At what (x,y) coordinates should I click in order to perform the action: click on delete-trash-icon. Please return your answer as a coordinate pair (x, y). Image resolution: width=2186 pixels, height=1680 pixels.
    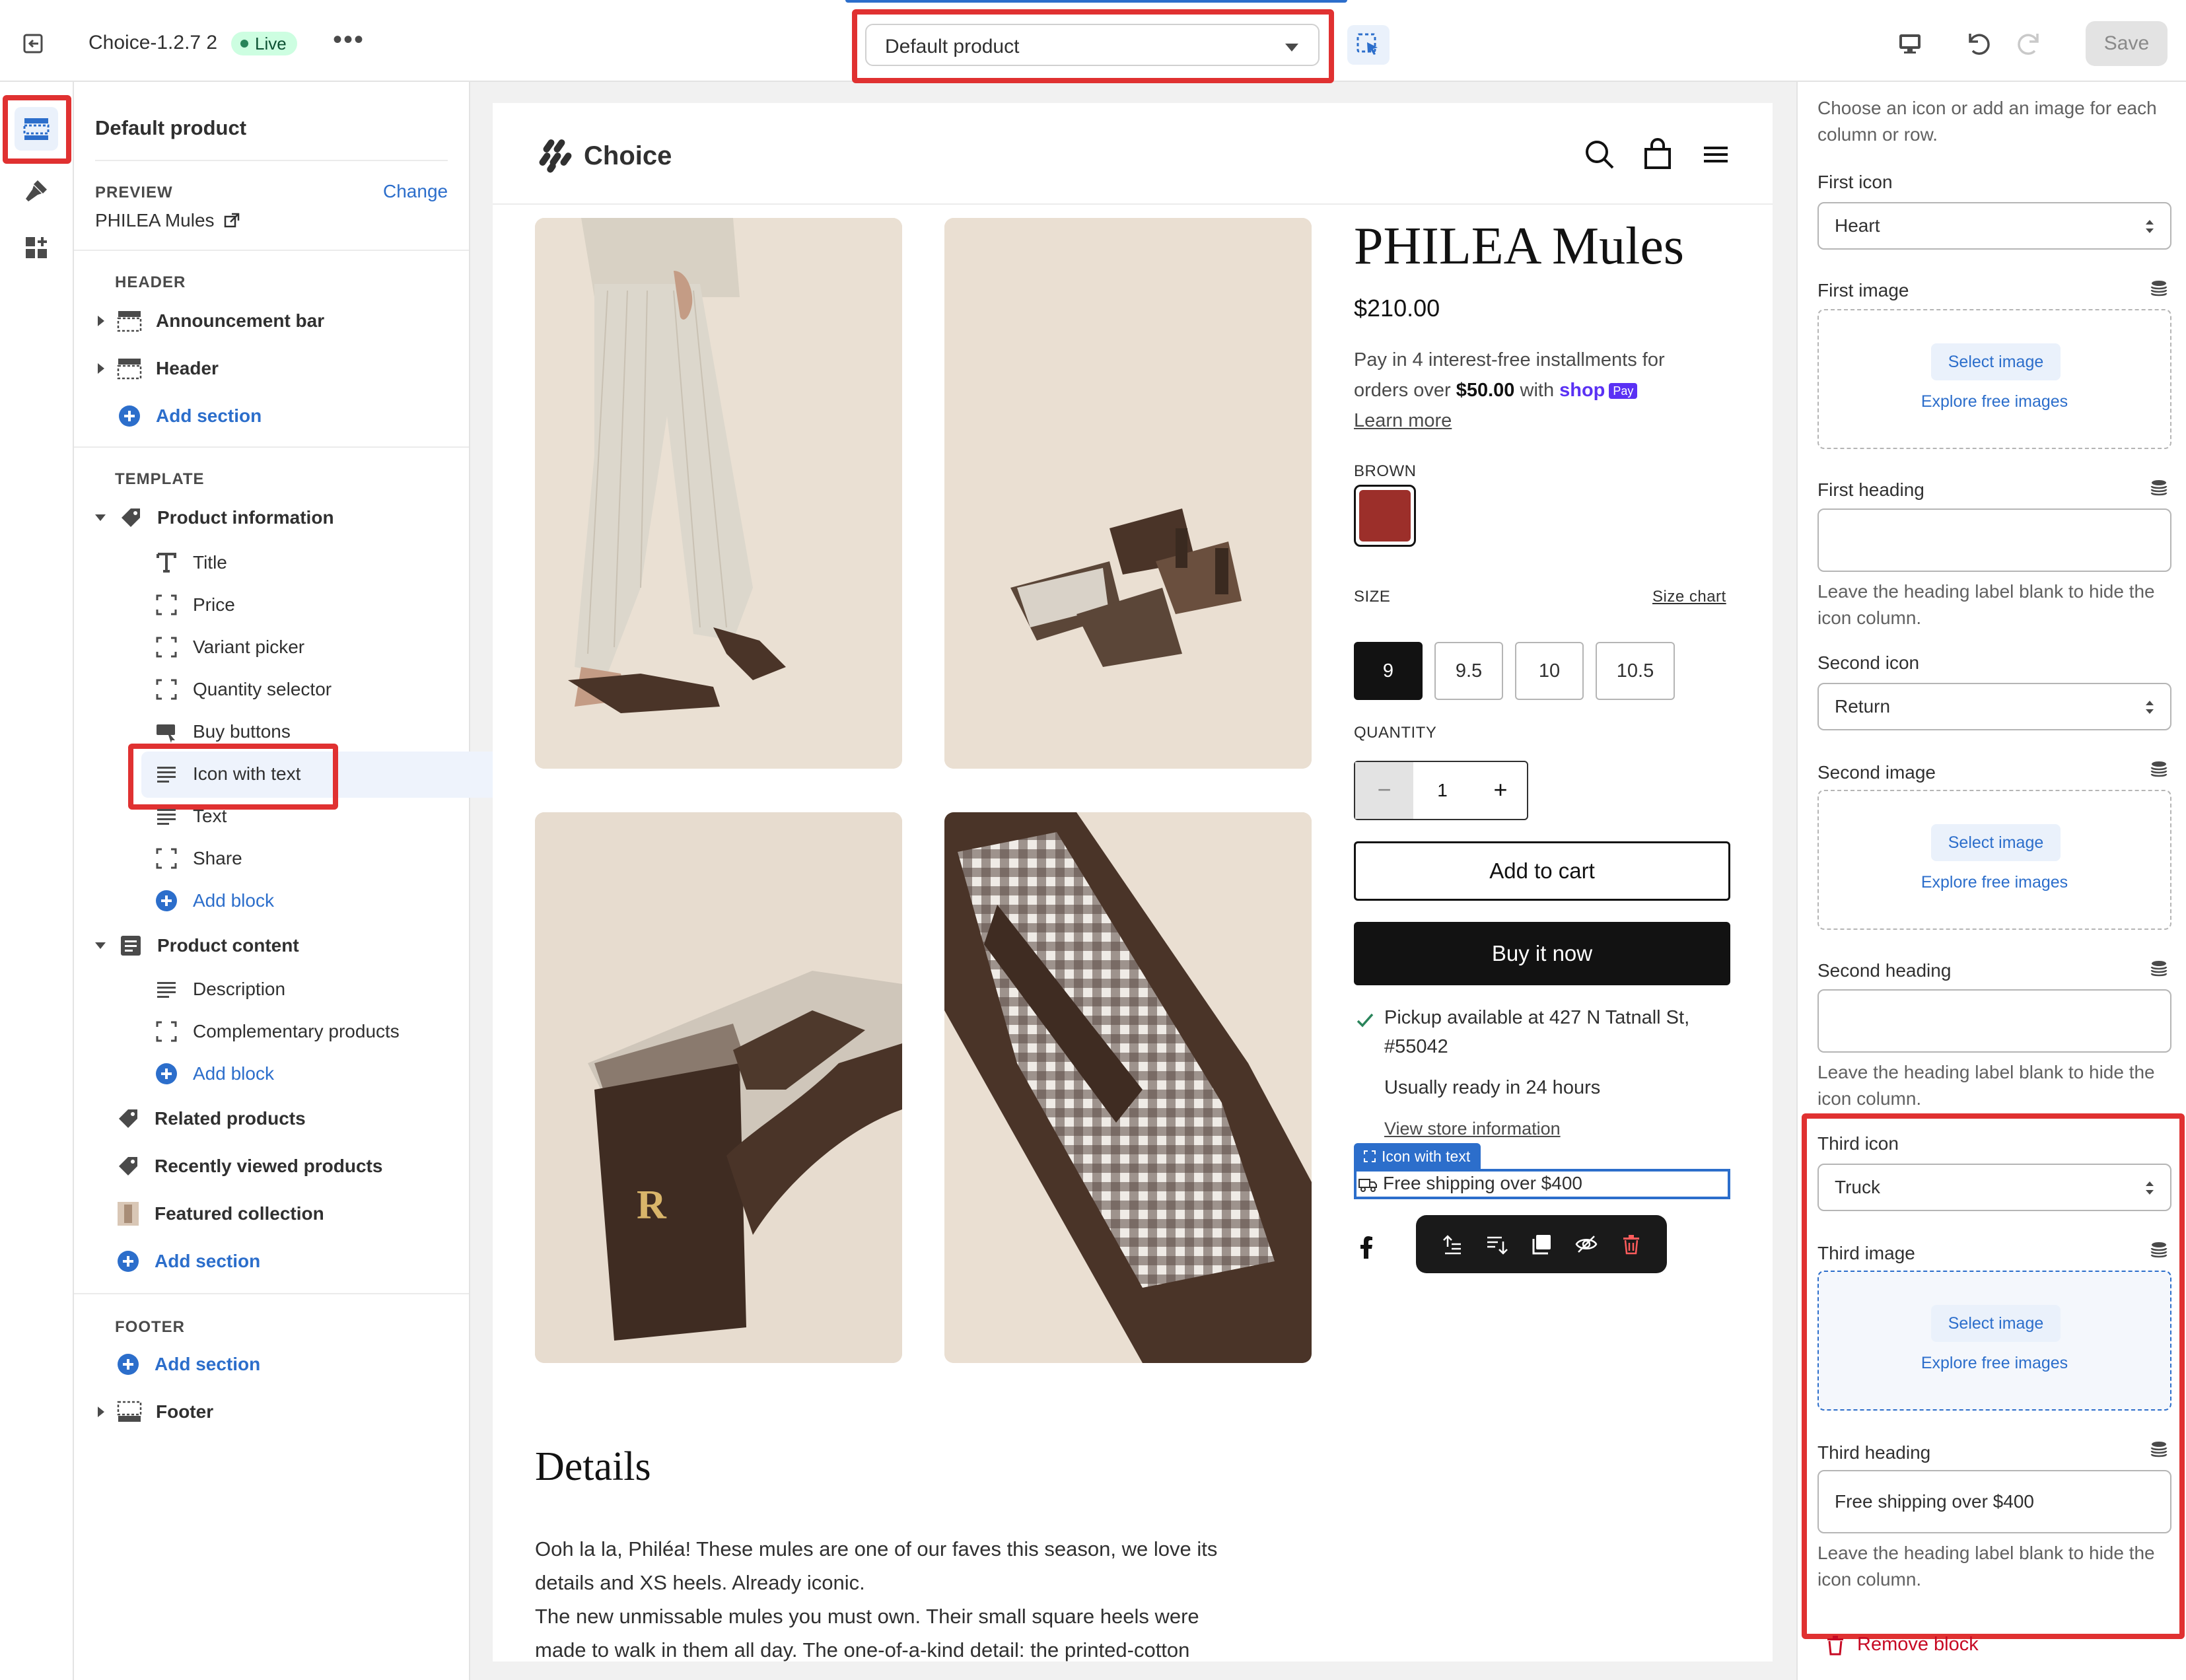
    Looking at the image, I should click on (1631, 1244).